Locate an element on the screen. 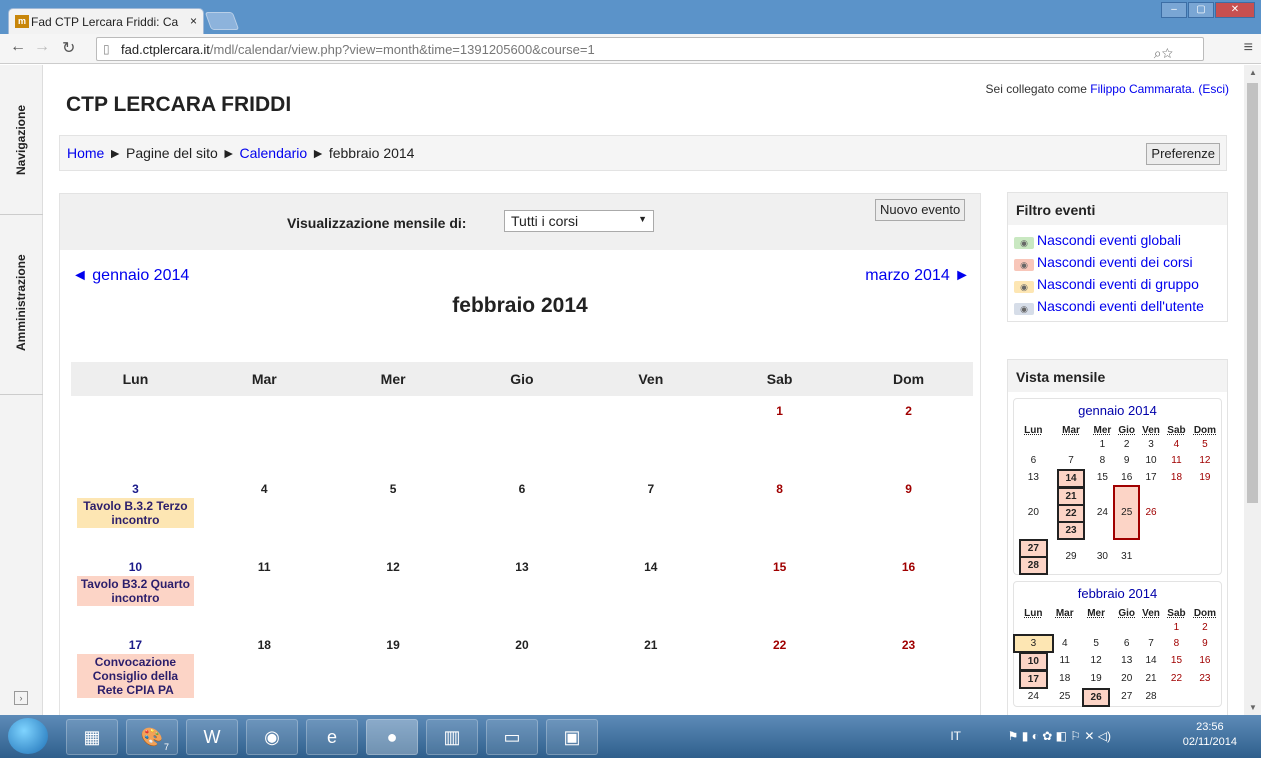  calendar-day: 2 is located at coordinates (908, 435).